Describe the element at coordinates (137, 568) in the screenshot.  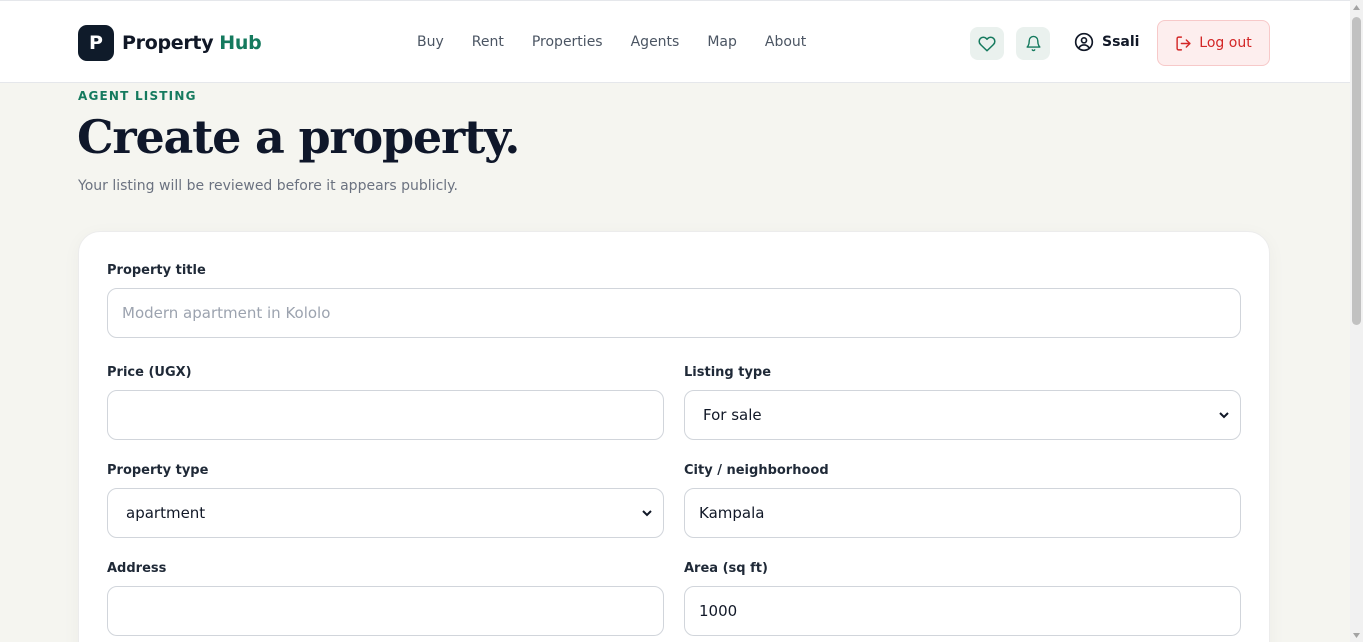
I see `address-label: Address` at that location.